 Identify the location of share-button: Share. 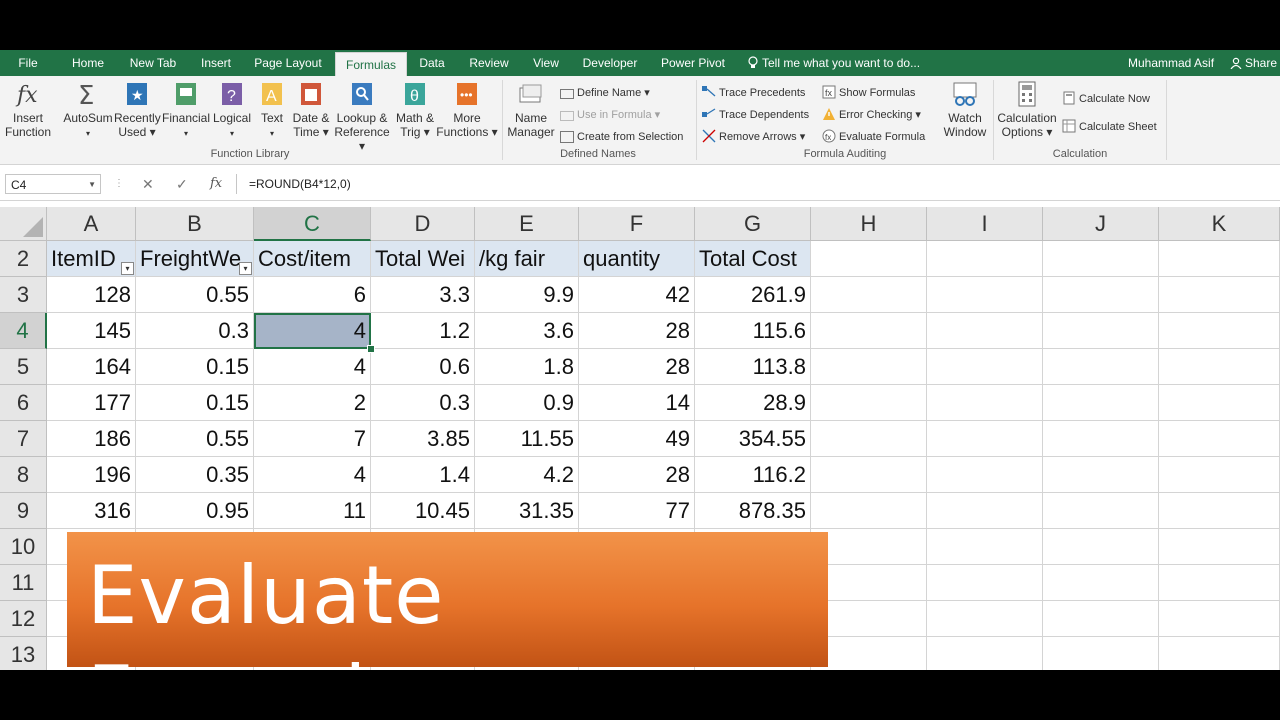
(1253, 63).